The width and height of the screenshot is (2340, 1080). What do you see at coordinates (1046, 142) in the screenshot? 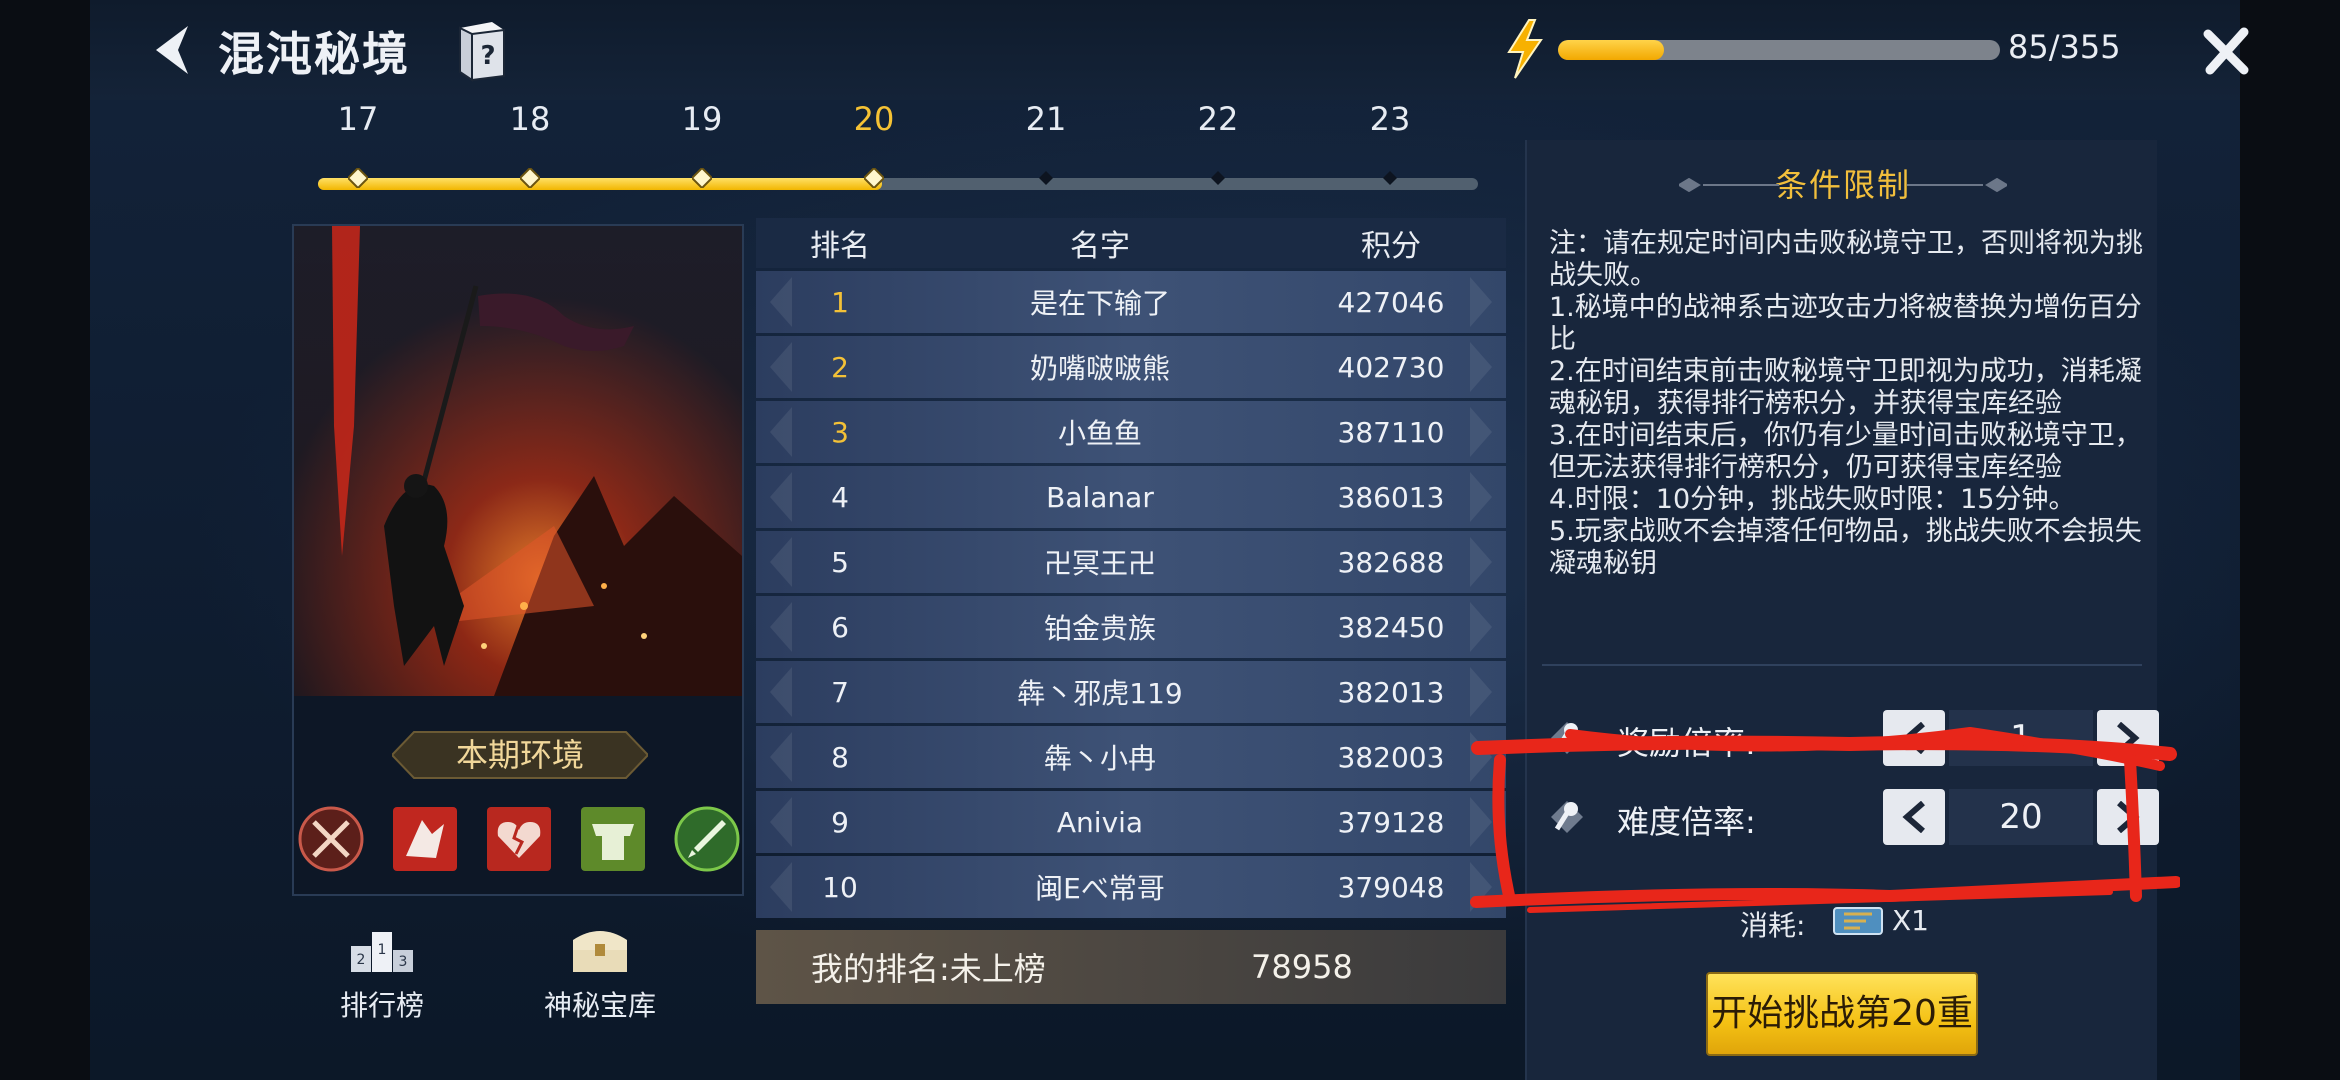
I see `level-node-21: 21` at bounding box center [1046, 142].